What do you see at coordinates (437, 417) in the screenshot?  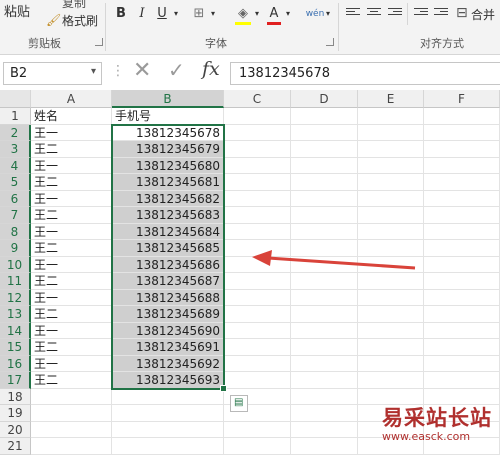 I see `watermark: 易采站长站` at bounding box center [437, 417].